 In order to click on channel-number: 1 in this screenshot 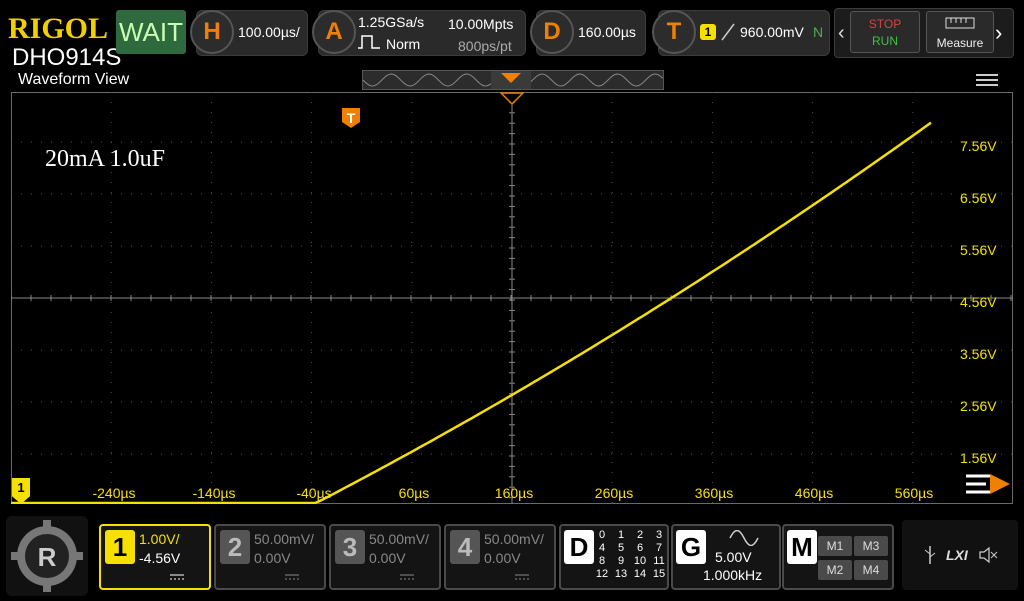, I will do `click(120, 547)`.